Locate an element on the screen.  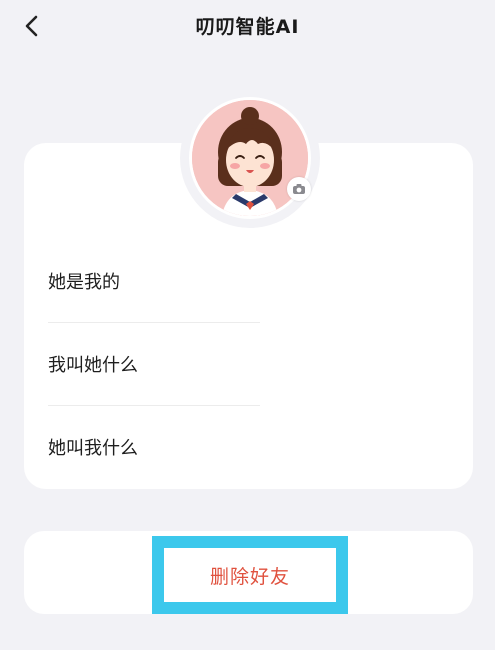
header-bar: 叨叨智能AI is located at coordinates (247, 28).